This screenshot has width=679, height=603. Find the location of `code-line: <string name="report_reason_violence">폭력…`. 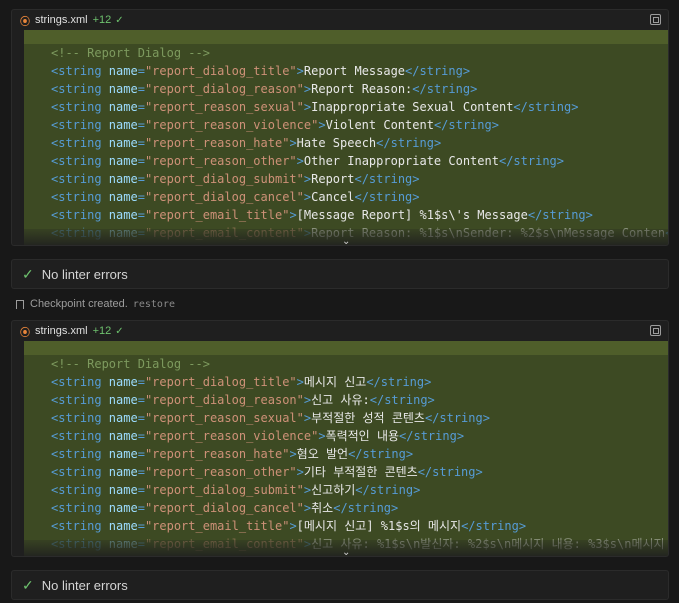

code-line: <string name="report_reason_violence">폭력… is located at coordinates (346, 436).